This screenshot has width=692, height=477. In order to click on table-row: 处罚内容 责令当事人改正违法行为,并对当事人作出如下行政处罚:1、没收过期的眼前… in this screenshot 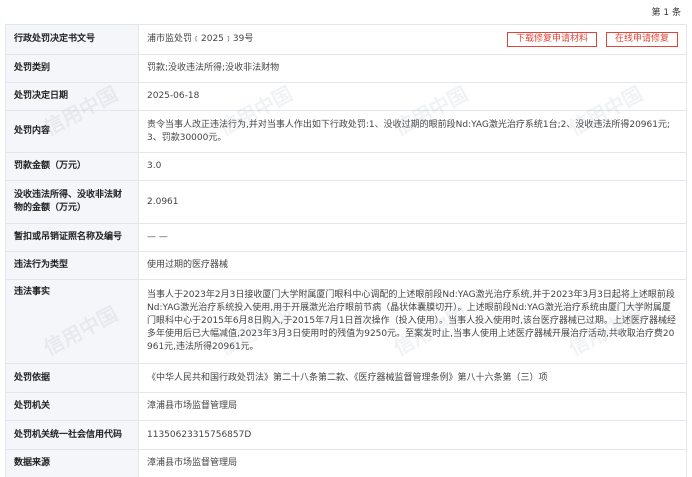, I will do `click(346, 131)`.